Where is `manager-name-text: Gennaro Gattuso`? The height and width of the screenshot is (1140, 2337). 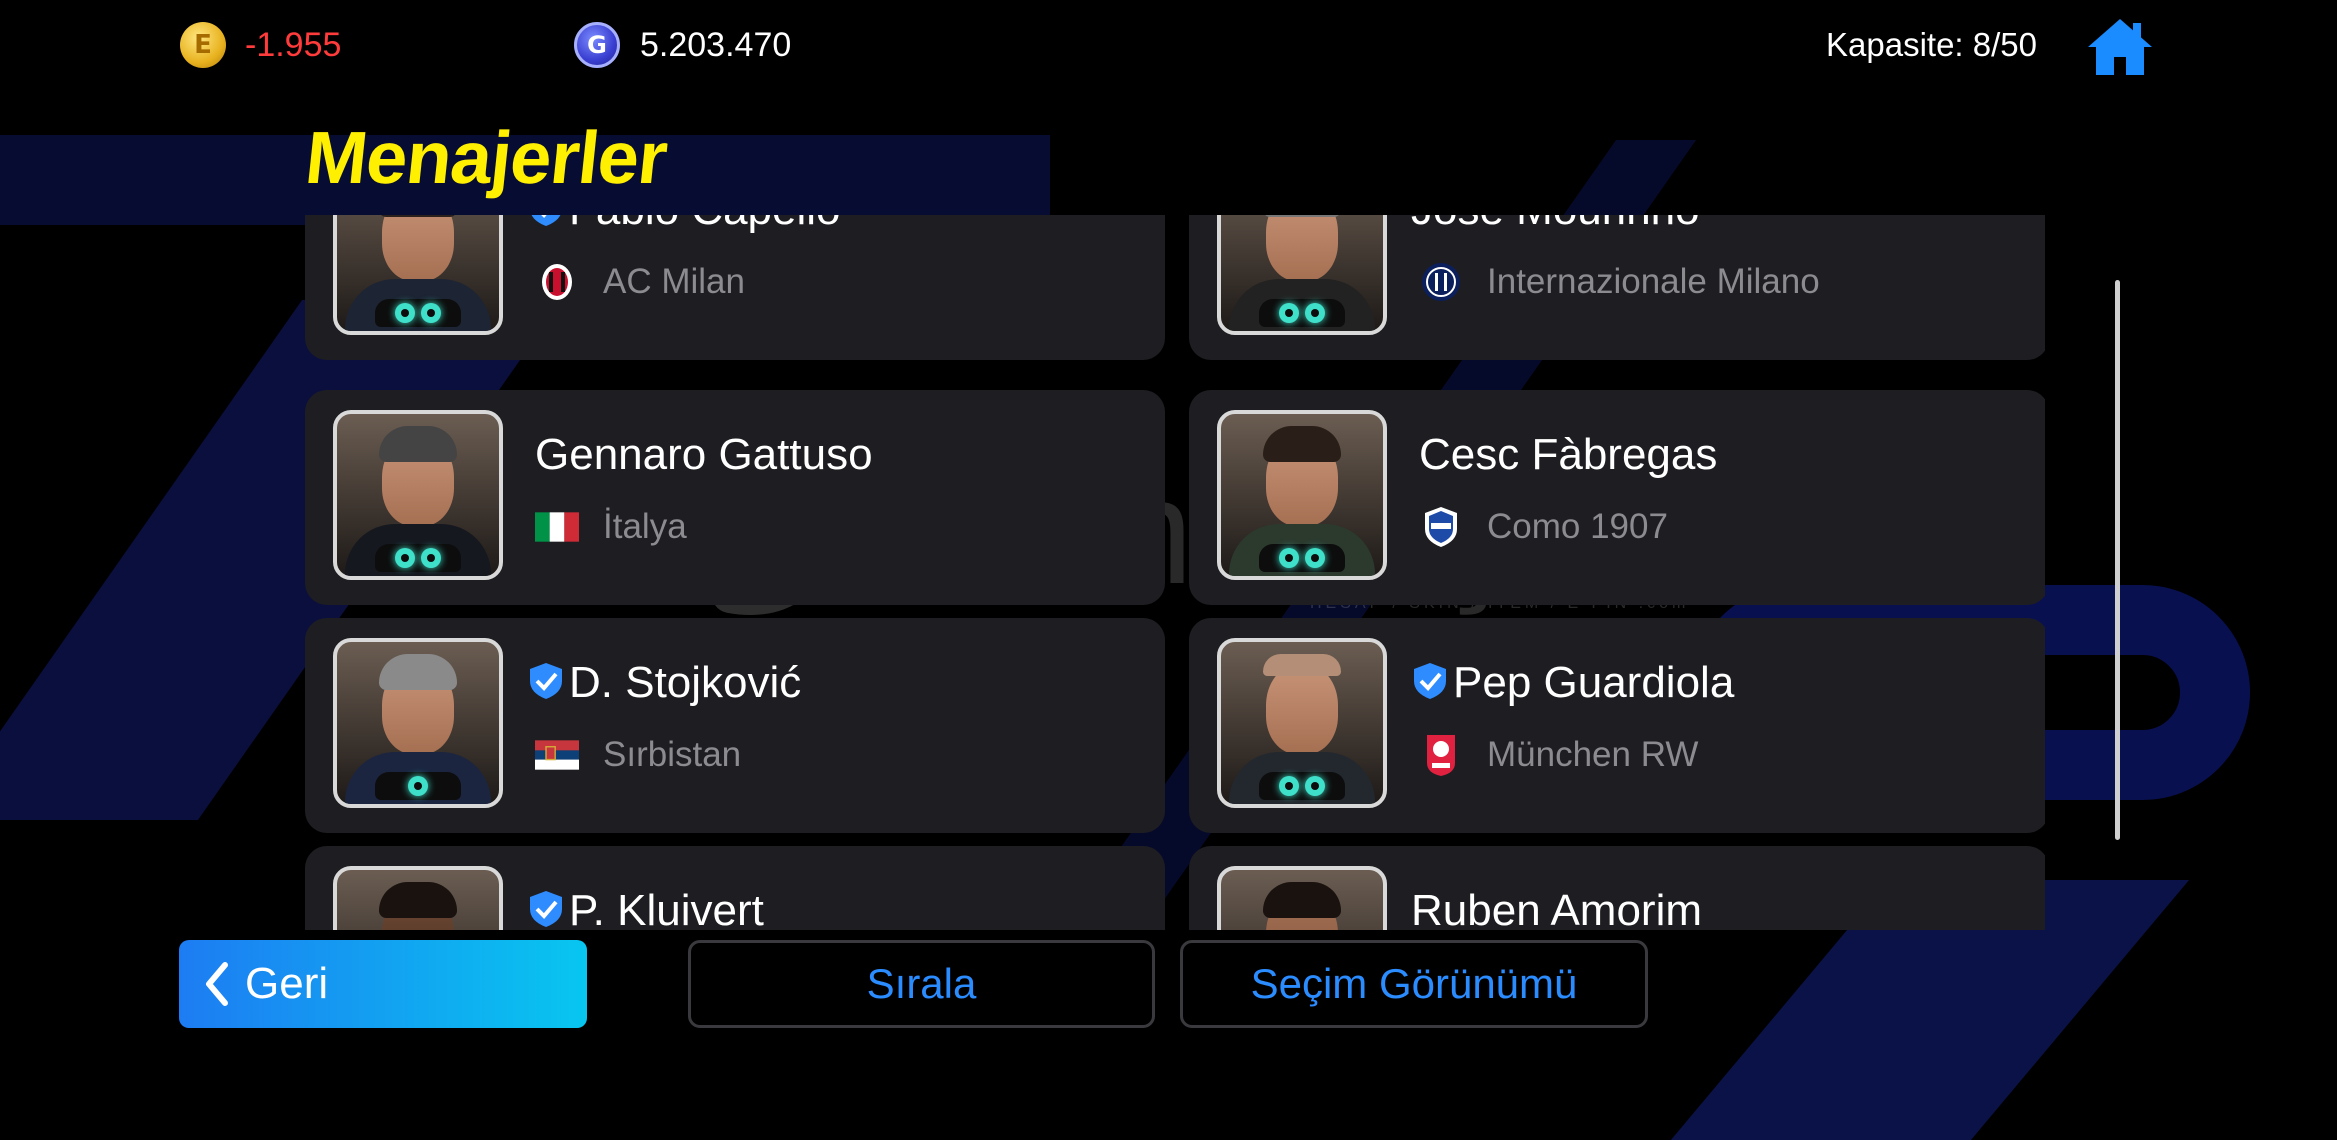 manager-name-text: Gennaro Gattuso is located at coordinates (704, 454).